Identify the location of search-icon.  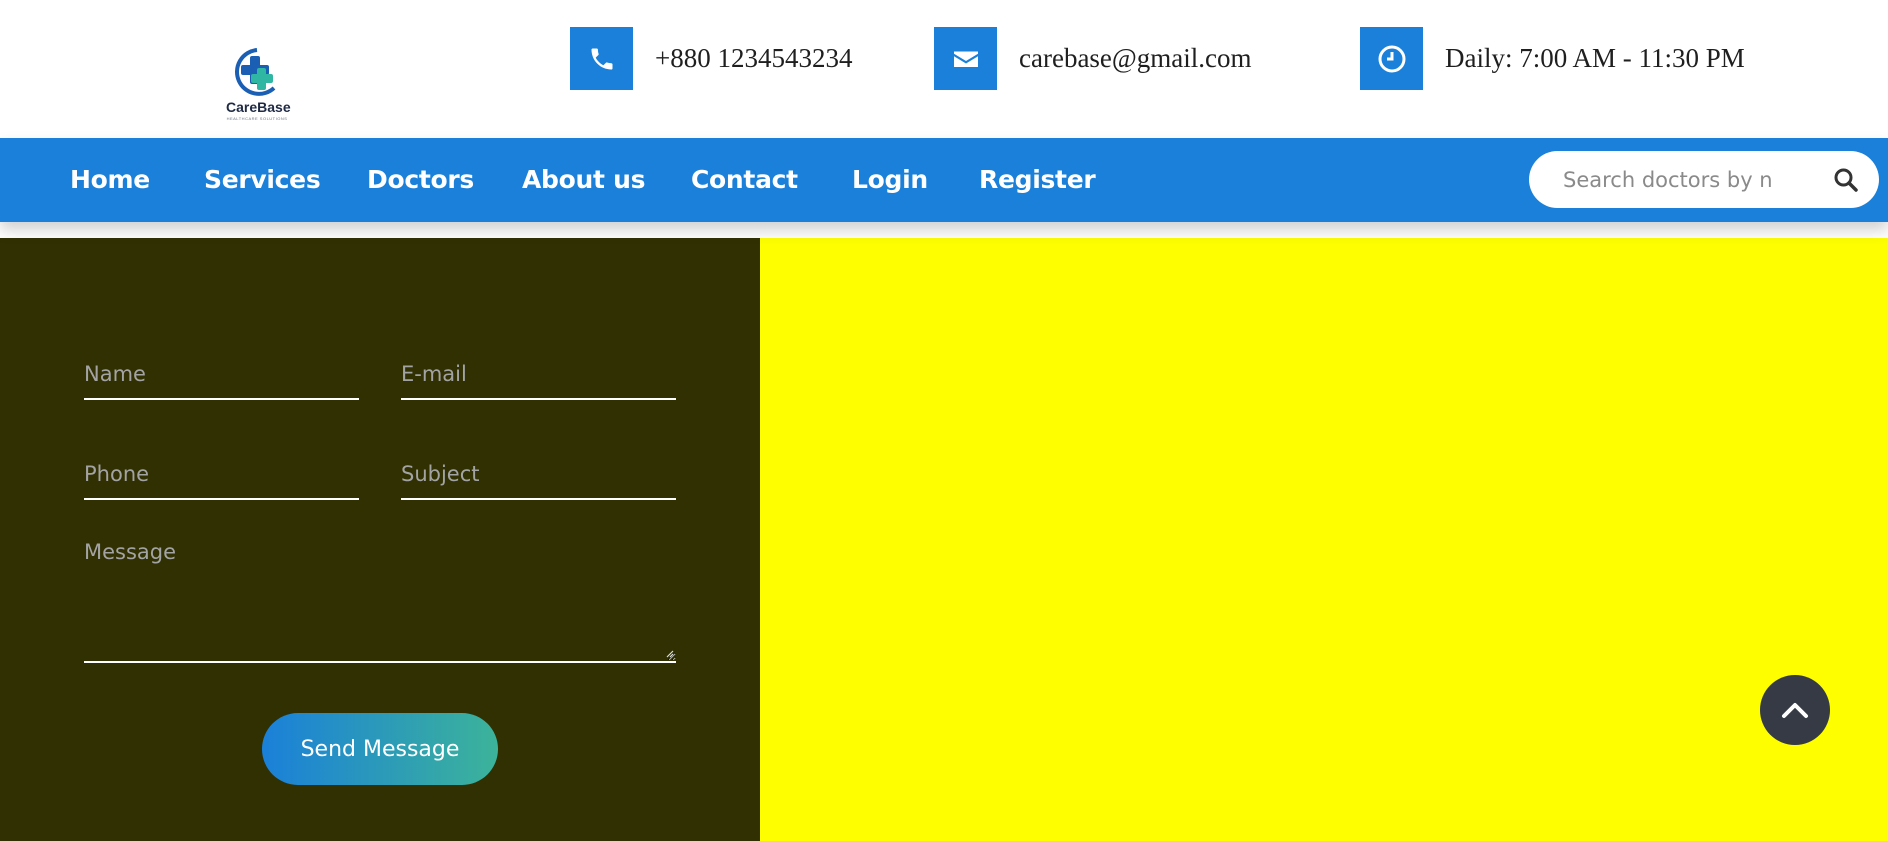
(1846, 180).